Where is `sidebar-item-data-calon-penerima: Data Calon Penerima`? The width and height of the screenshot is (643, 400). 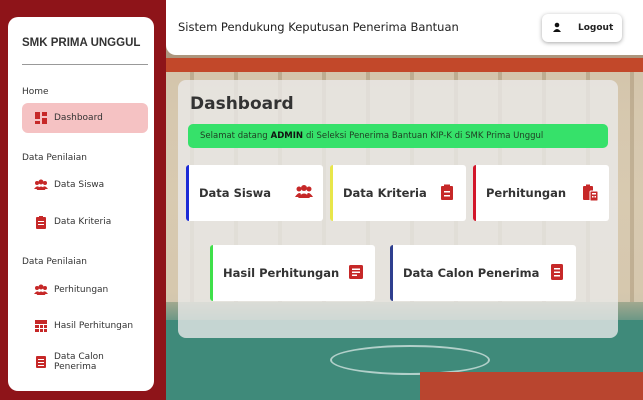 sidebar-item-data-calon-penerima: Data Calon Penerima is located at coordinates (85, 362).